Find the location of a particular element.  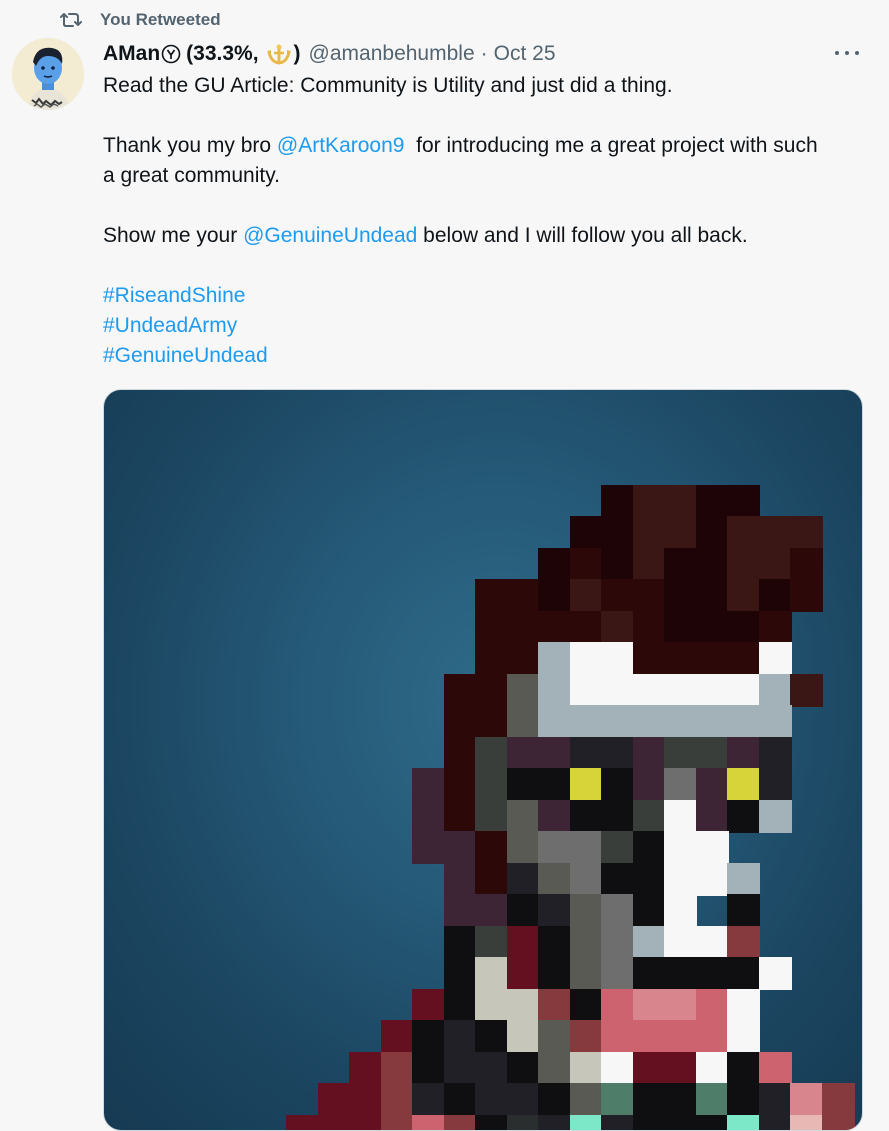

author-handle: @amanbehumble is located at coordinates (392, 54).